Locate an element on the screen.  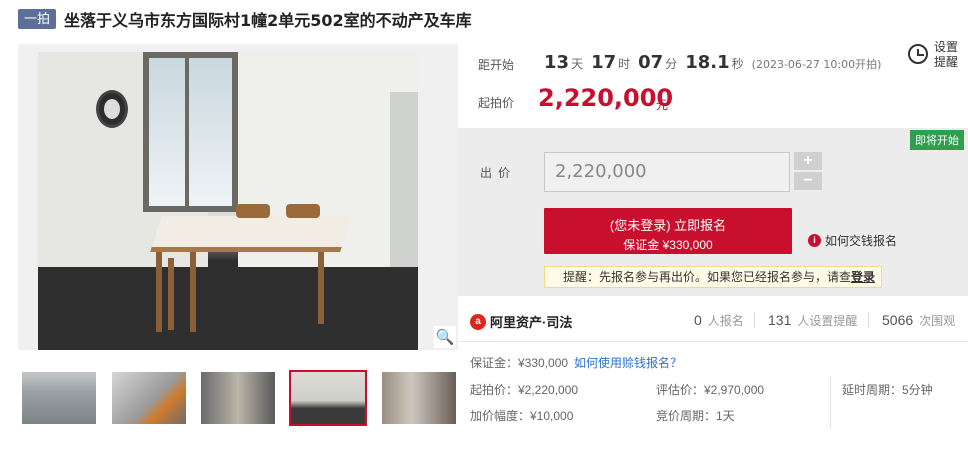
signup-deposit-label: 保证金 ¥330,000 is located at coordinates (668, 245).